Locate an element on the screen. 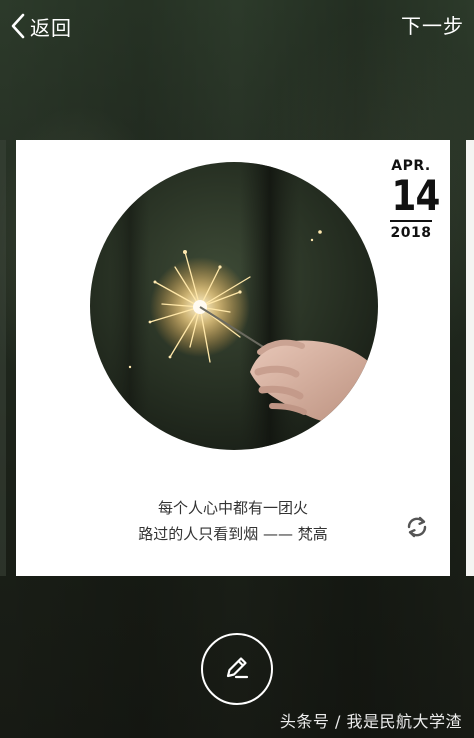 This screenshot has height=738, width=474. edit-button is located at coordinates (237, 669).